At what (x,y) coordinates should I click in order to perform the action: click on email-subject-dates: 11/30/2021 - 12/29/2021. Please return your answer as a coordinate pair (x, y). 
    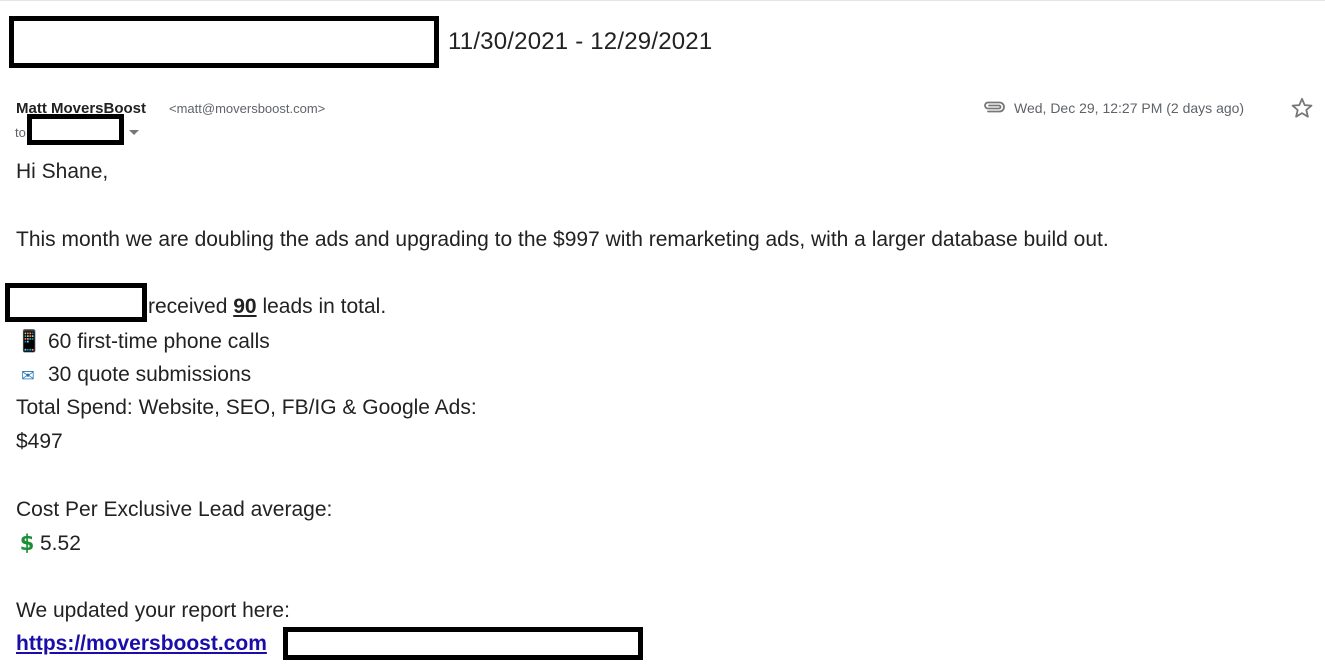
    Looking at the image, I should click on (580, 41).